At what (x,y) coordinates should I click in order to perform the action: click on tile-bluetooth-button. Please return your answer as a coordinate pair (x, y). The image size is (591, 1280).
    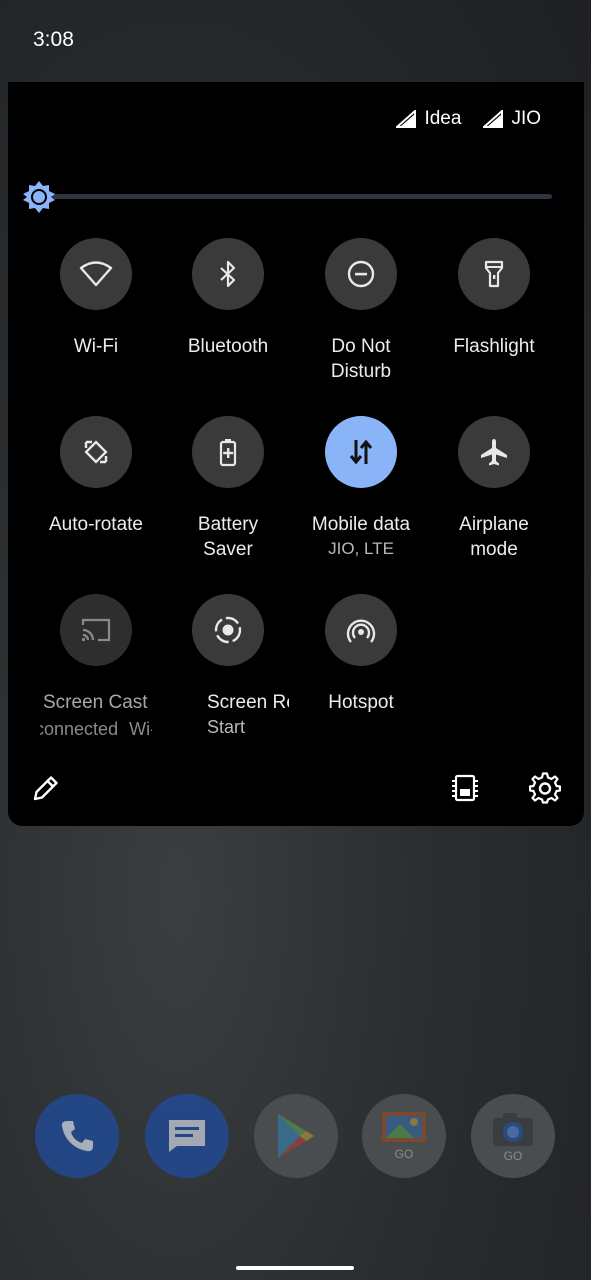
    Looking at the image, I should click on (228, 274).